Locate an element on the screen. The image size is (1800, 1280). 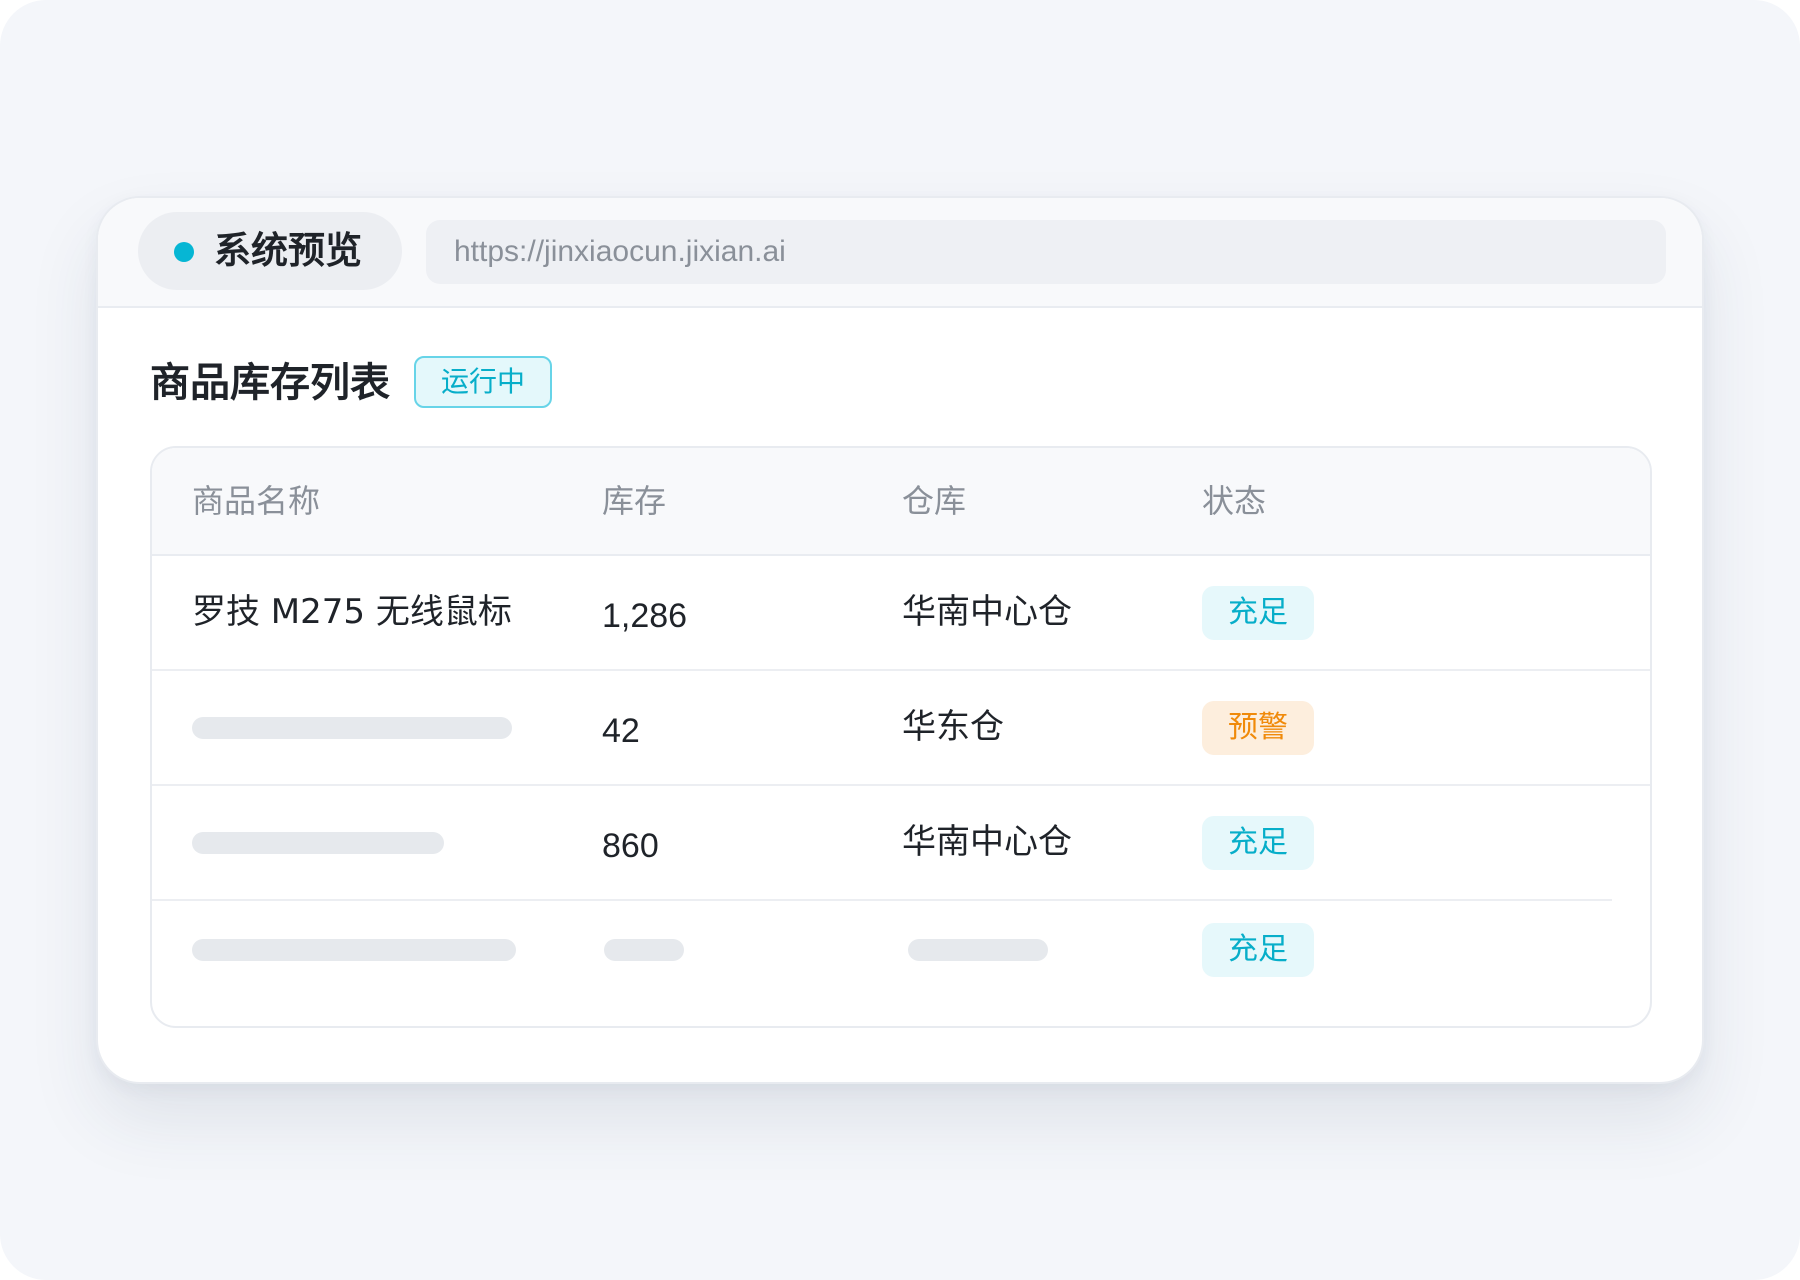
table-header: 商品名称 库存 仓库 状态 is located at coordinates (901, 502).